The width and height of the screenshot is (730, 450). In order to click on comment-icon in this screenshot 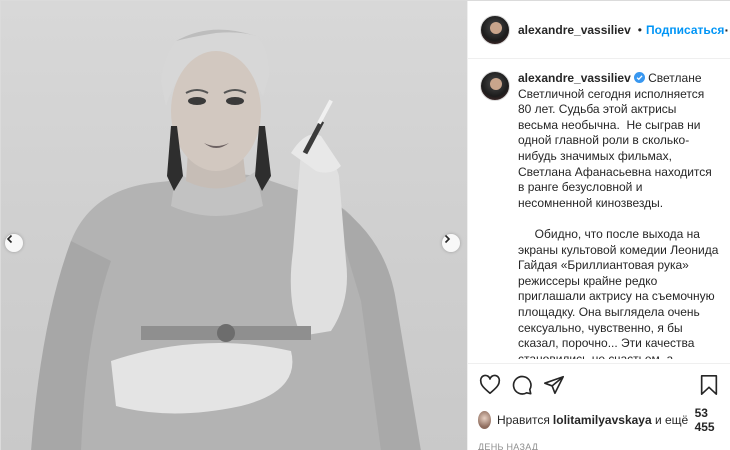, I will do `click(522, 385)`.